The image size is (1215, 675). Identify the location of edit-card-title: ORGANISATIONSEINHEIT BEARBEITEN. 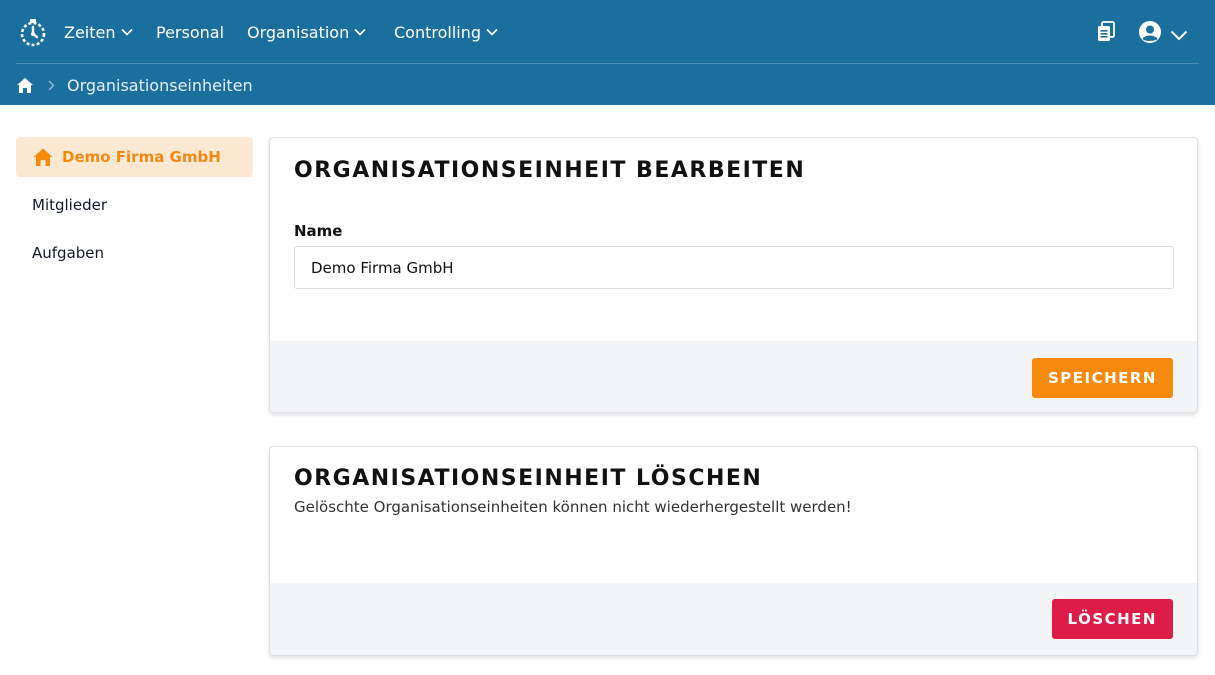
(550, 170).